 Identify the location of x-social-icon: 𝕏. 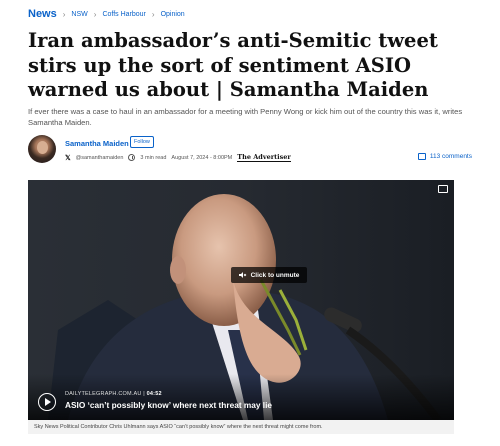
(68, 158).